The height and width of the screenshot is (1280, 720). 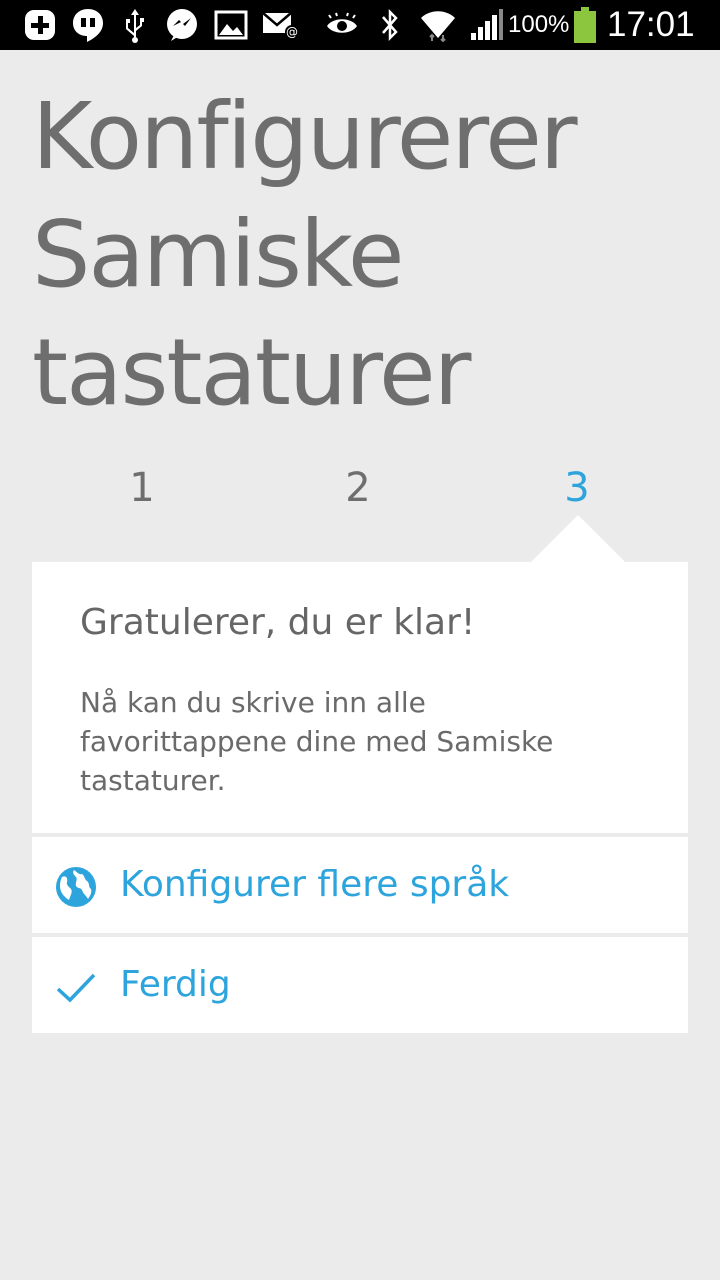 What do you see at coordinates (135, 25) in the screenshot?
I see `usb-icon` at bounding box center [135, 25].